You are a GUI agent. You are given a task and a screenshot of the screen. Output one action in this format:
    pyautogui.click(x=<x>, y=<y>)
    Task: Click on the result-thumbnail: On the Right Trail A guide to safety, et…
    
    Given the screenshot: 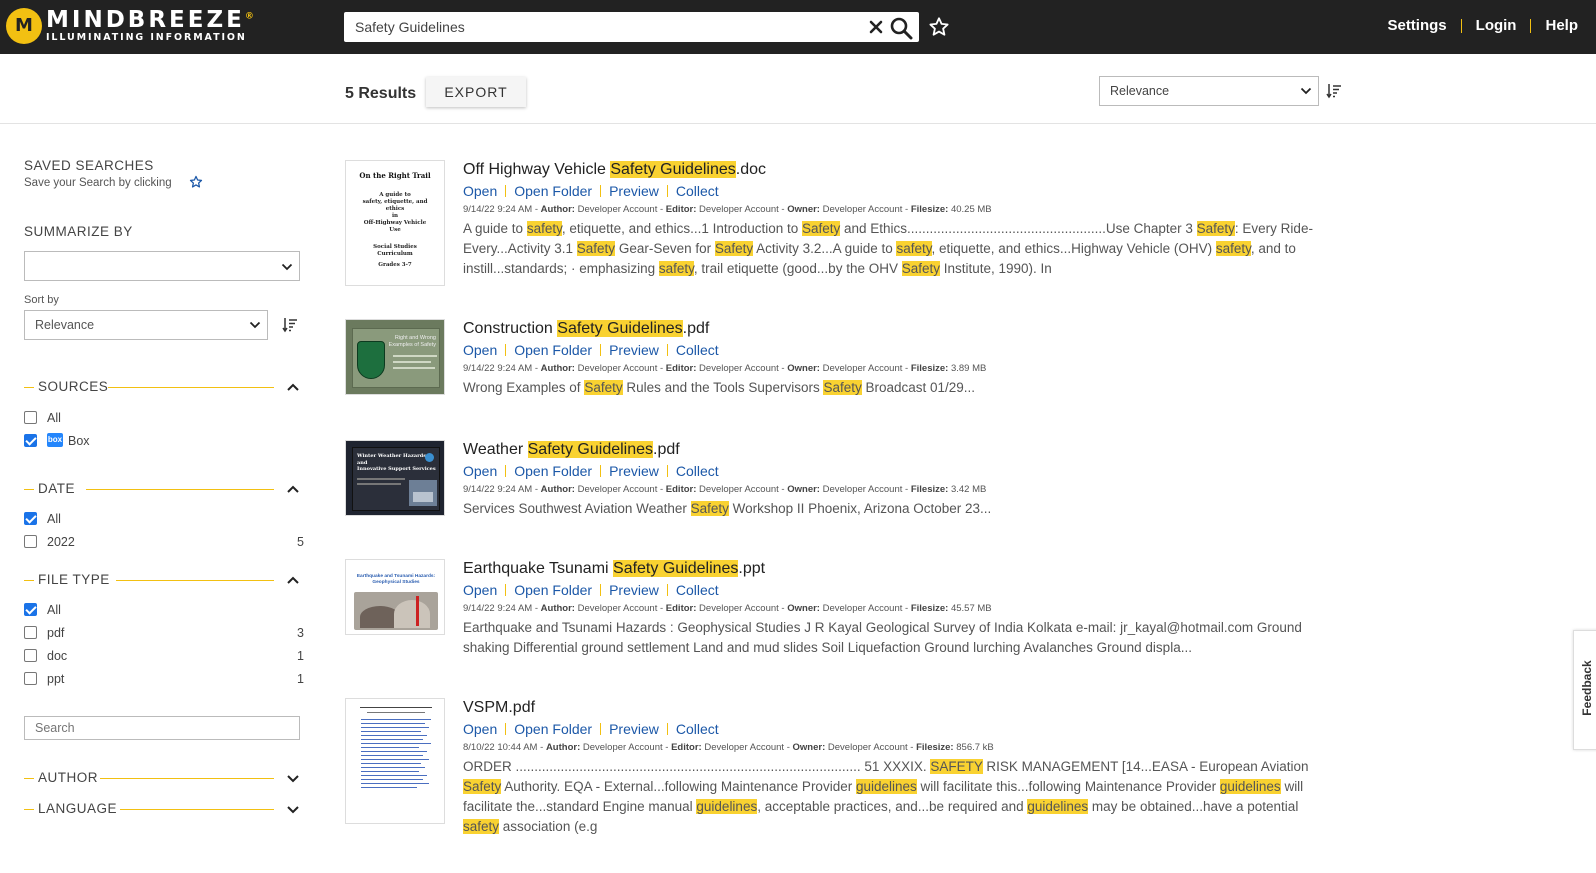 What is the action you would take?
    pyautogui.click(x=395, y=223)
    